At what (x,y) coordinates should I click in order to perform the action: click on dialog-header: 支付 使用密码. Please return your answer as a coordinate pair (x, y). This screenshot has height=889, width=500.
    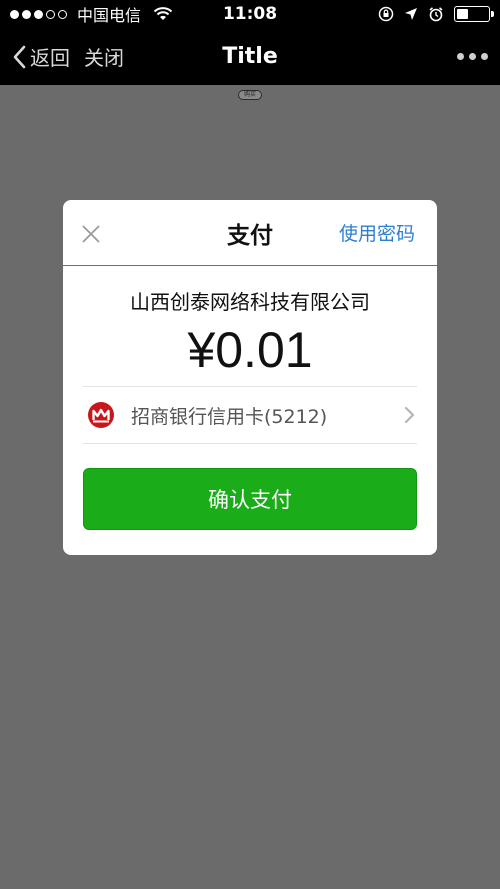
    Looking at the image, I should click on (250, 233).